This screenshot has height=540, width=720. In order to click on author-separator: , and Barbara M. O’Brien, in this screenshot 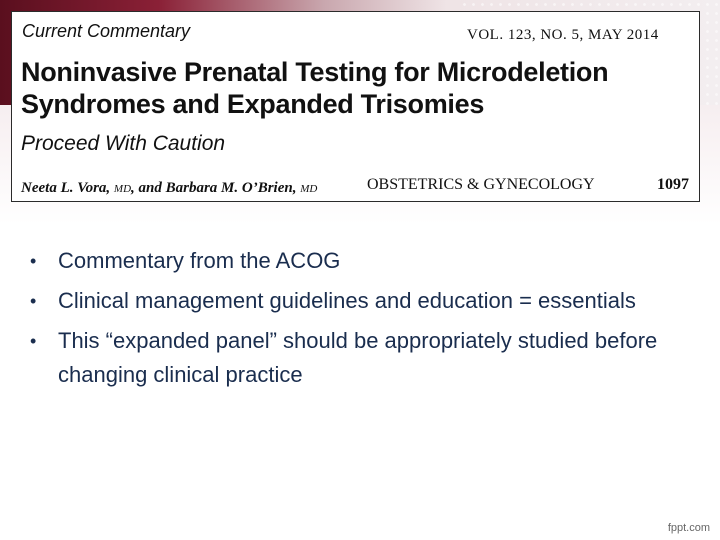, I will do `click(216, 188)`.